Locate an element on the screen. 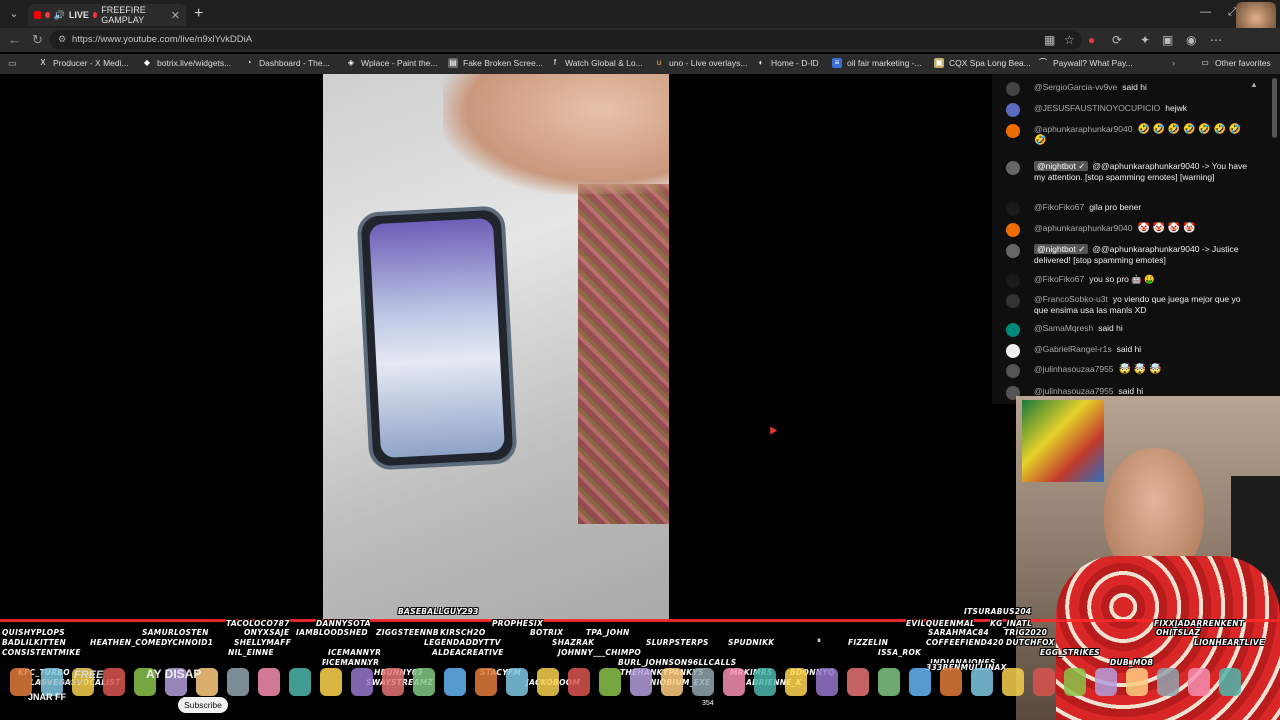 Image resolution: width=1280 pixels, height=720 pixels. account-icon: ◉ is located at coordinates (1191, 40).